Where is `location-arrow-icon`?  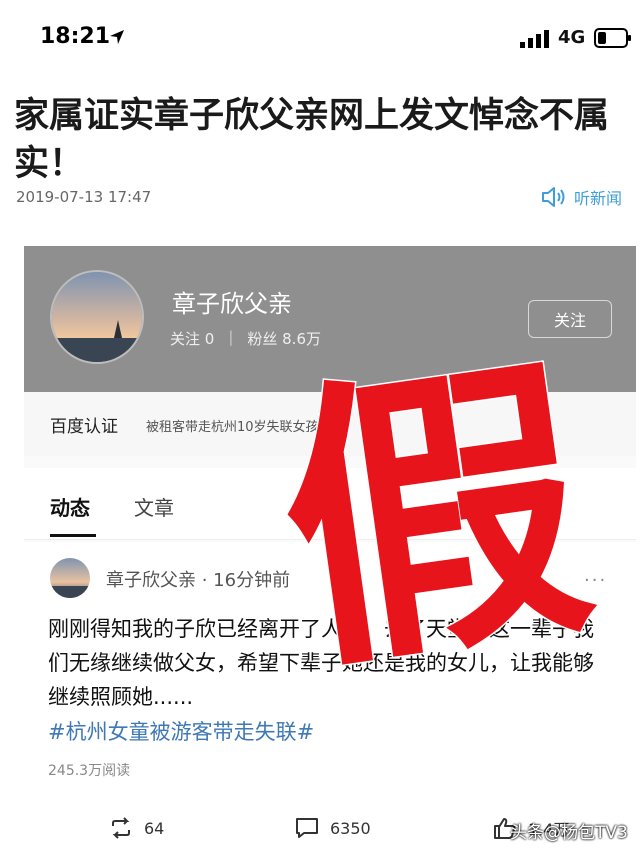
location-arrow-icon is located at coordinates (117, 37).